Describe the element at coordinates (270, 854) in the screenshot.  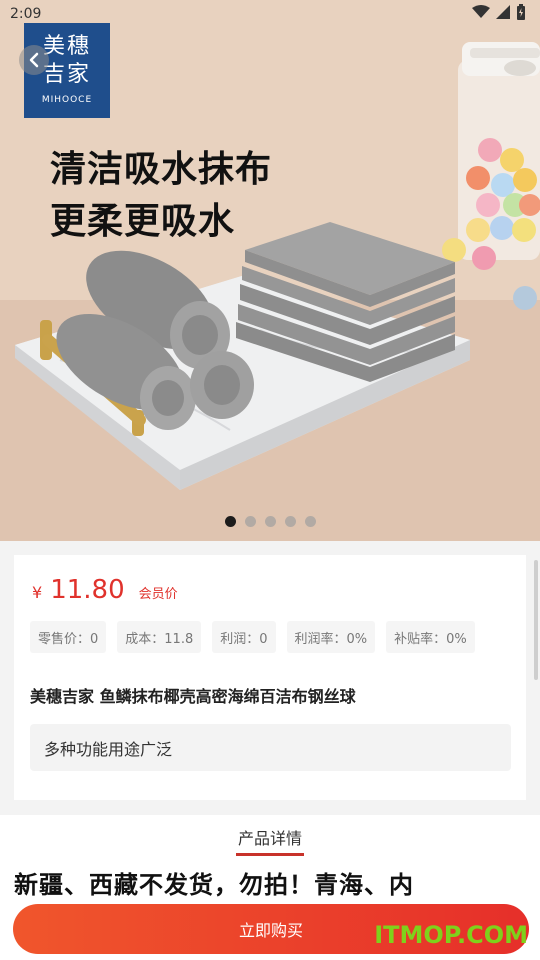
I see `tab-active-underline` at that location.